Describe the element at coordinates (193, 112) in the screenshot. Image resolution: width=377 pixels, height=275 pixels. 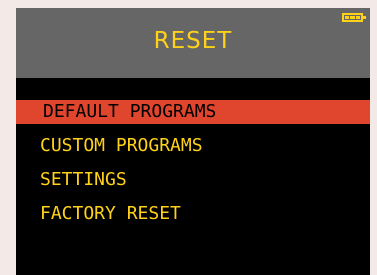
I see `menu-item-default-programs: DEFAULT PROGRAMS` at that location.